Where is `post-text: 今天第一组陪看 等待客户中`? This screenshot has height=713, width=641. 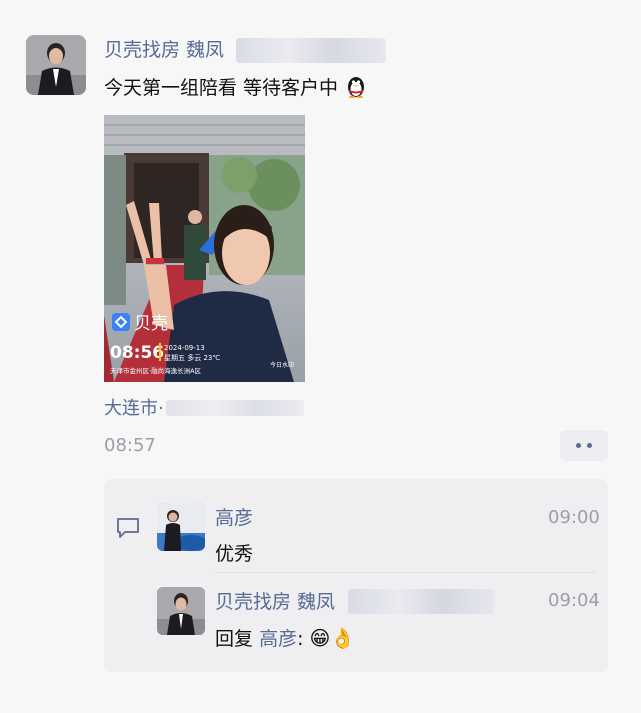 post-text: 今天第一组陪看 等待客户中 is located at coordinates (236, 89).